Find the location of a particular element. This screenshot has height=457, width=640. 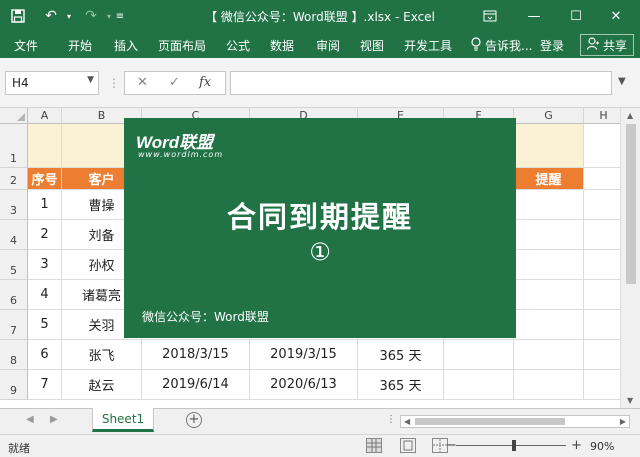

row-header-3: 3 is located at coordinates (14, 205).